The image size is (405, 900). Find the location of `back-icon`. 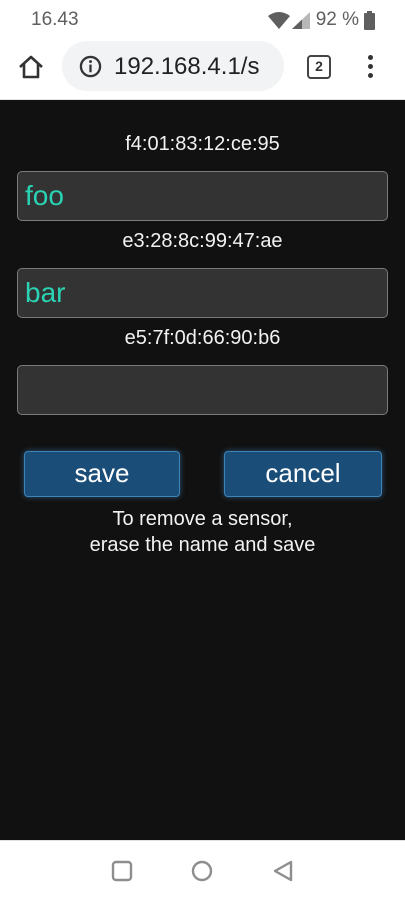

back-icon is located at coordinates (283, 871).